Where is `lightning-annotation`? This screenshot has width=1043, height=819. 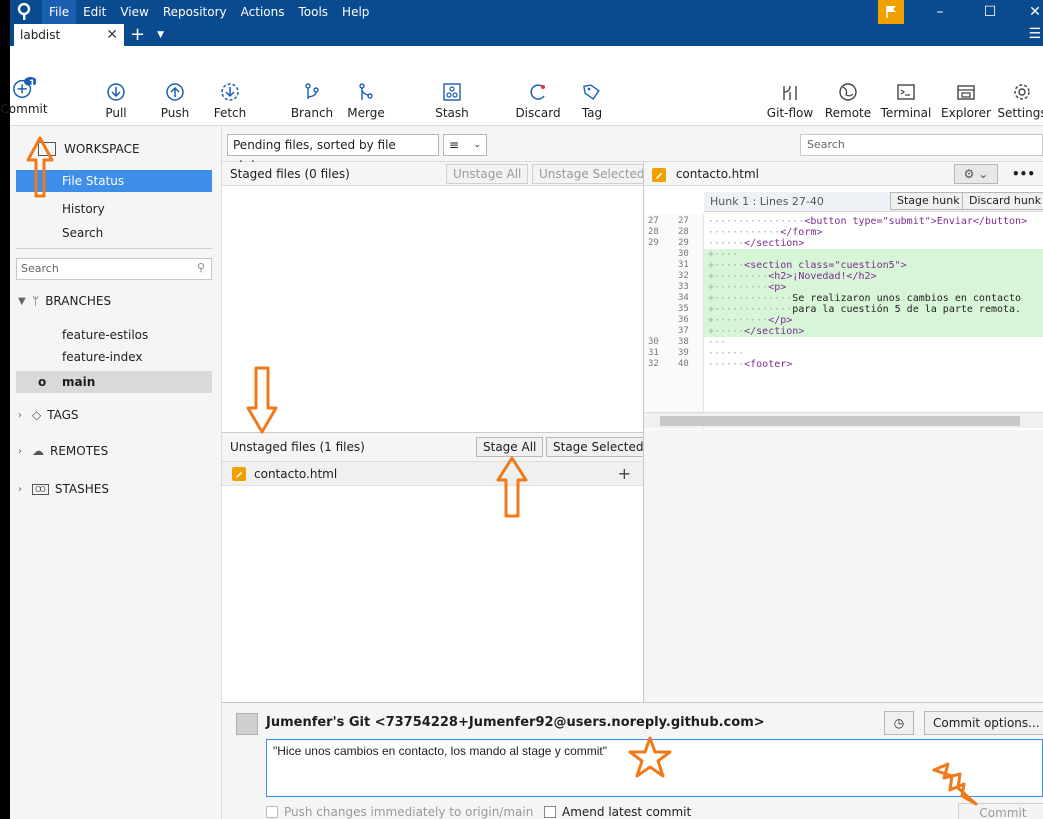
lightning-annotation is located at coordinates (955, 784).